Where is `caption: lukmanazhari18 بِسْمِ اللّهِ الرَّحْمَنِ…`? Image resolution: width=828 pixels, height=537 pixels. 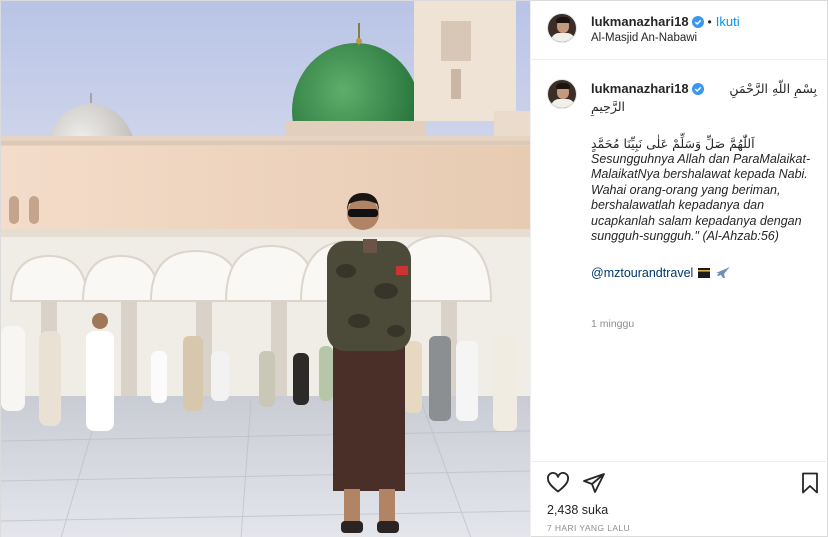
caption: lukmanazhari18 بِسْمِ اللّهِ الرَّحْمَنِ… is located at coordinates (704, 181).